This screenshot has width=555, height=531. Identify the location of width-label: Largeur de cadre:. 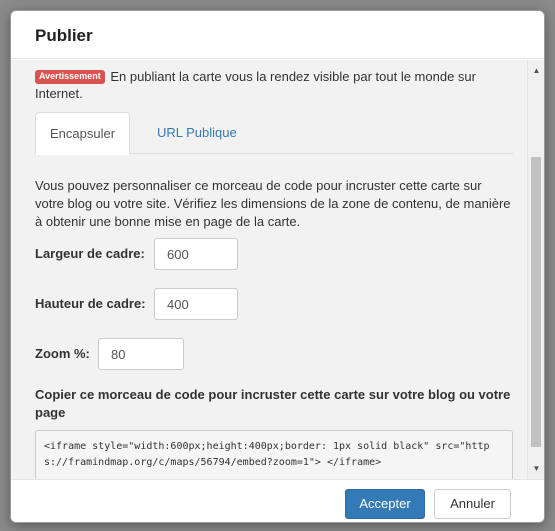
(90, 253).